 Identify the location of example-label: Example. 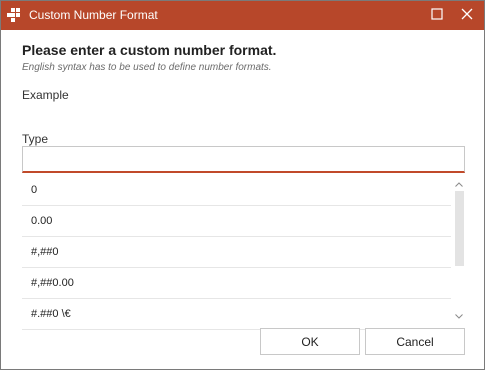
(45, 95).